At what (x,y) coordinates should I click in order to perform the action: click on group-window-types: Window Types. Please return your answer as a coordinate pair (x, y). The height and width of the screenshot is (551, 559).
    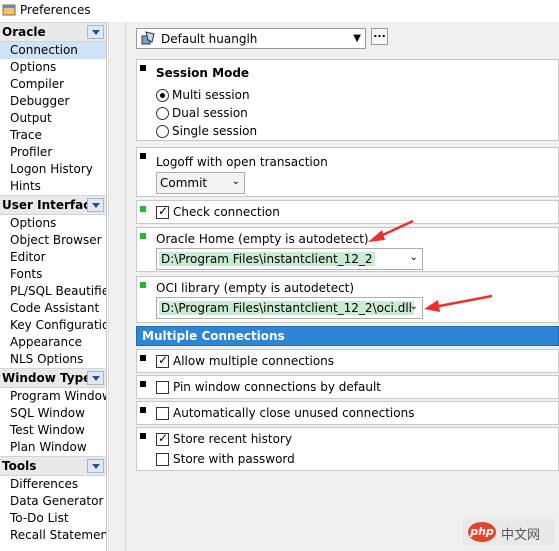
    Looking at the image, I should click on (53, 378).